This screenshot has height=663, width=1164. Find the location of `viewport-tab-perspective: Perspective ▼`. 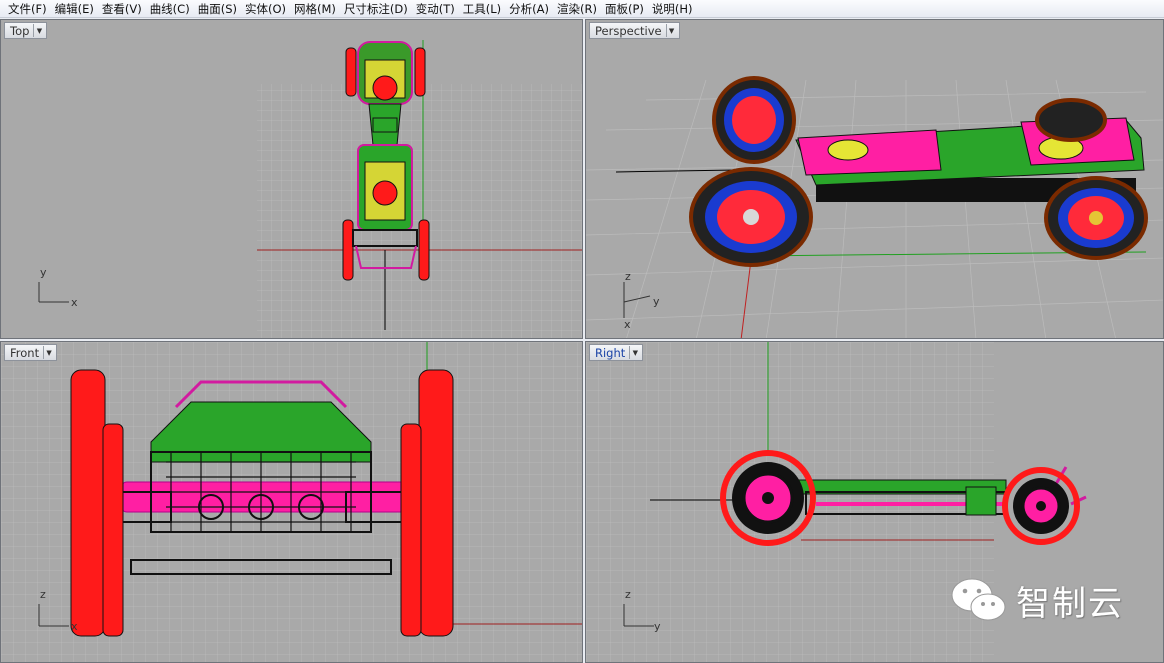

viewport-tab-perspective: Perspective ▼ is located at coordinates (634, 30).